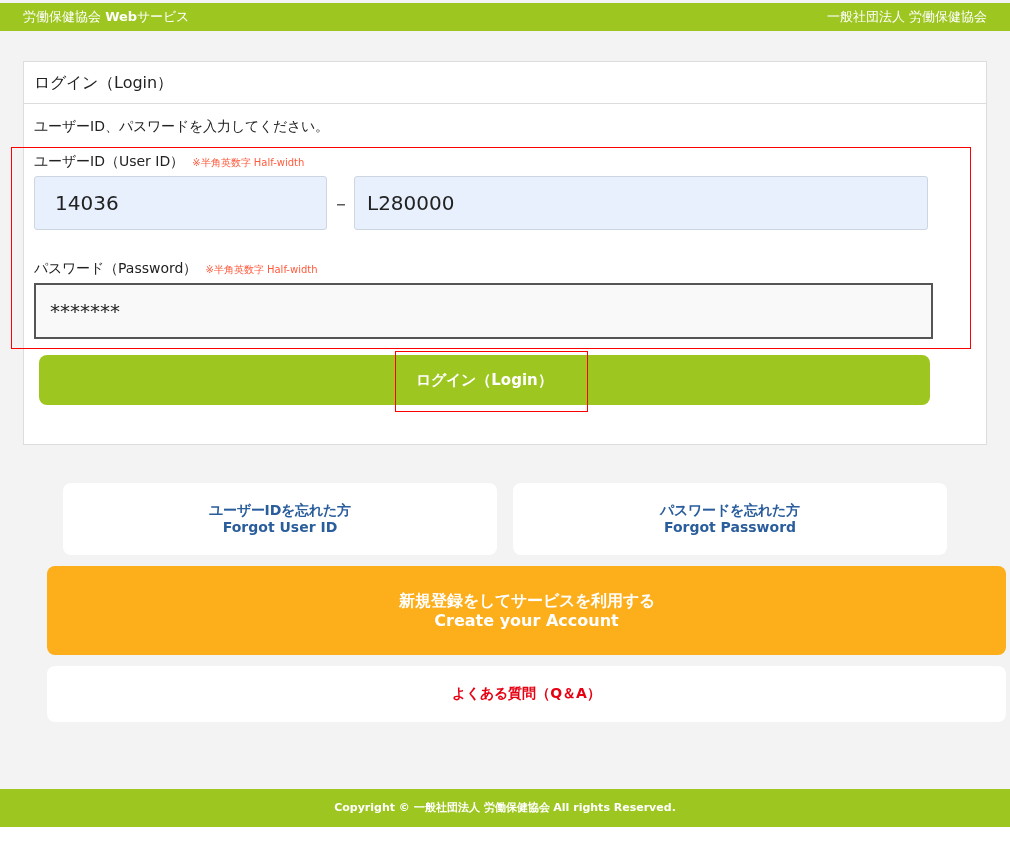 Image resolution: width=1010 pixels, height=842 pixels. What do you see at coordinates (730, 519) in the screenshot?
I see `link-button: パスワードを忘れた方 Forgot Password` at bounding box center [730, 519].